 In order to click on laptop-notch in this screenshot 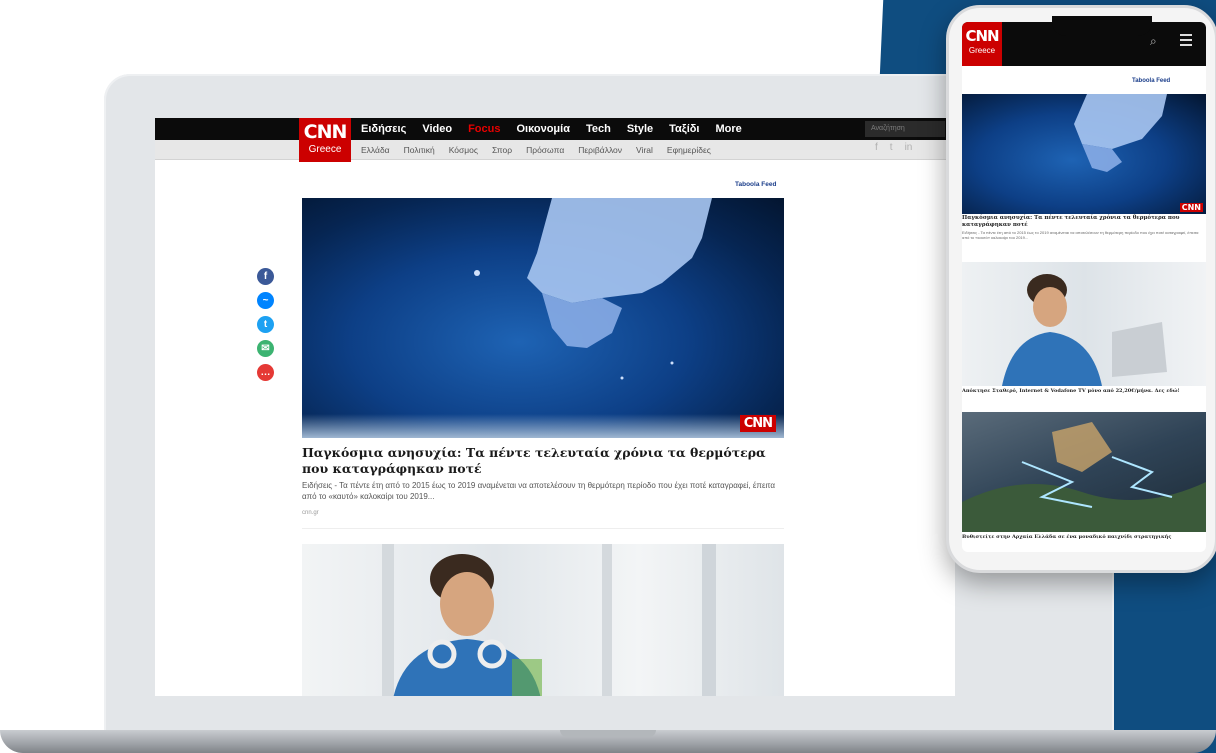, I will do `click(608, 733)`.